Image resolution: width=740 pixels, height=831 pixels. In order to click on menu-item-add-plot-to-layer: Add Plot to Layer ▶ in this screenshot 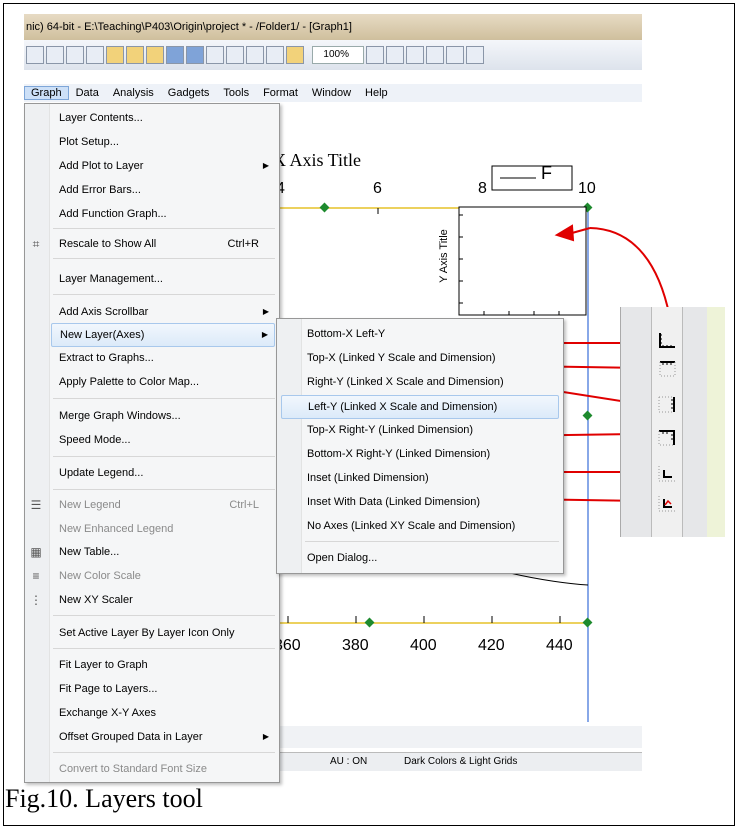, I will do `click(163, 166)`.